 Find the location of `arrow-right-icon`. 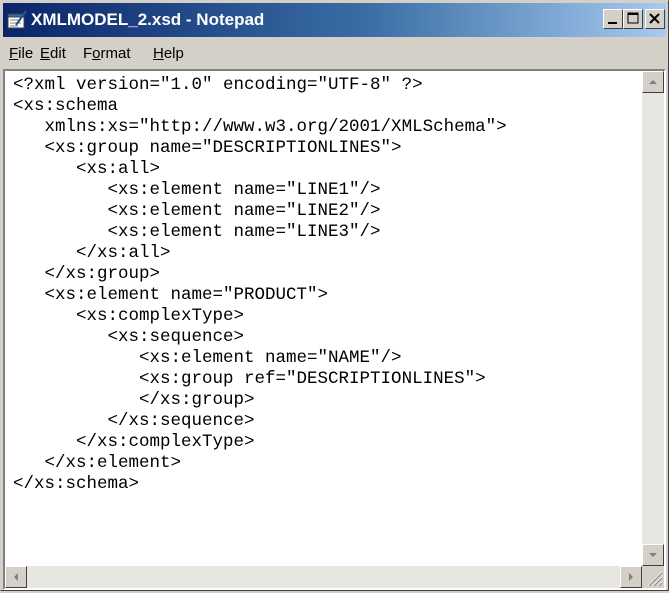

arrow-right-icon is located at coordinates (631, 577).